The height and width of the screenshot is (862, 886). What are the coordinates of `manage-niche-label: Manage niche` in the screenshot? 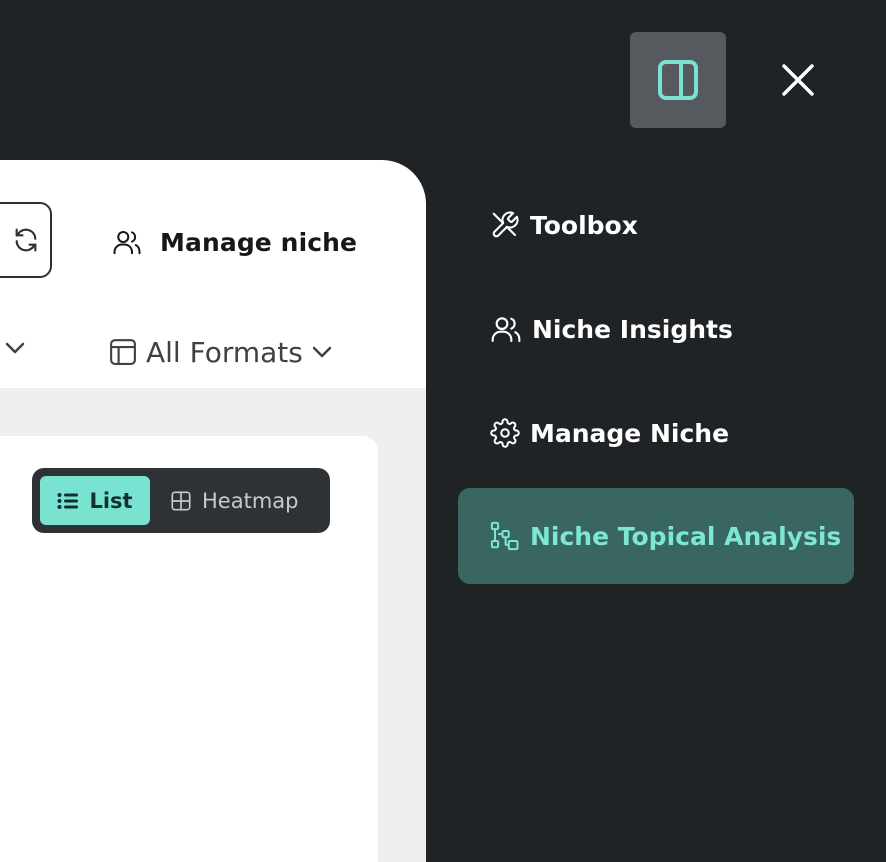 It's located at (259, 242).